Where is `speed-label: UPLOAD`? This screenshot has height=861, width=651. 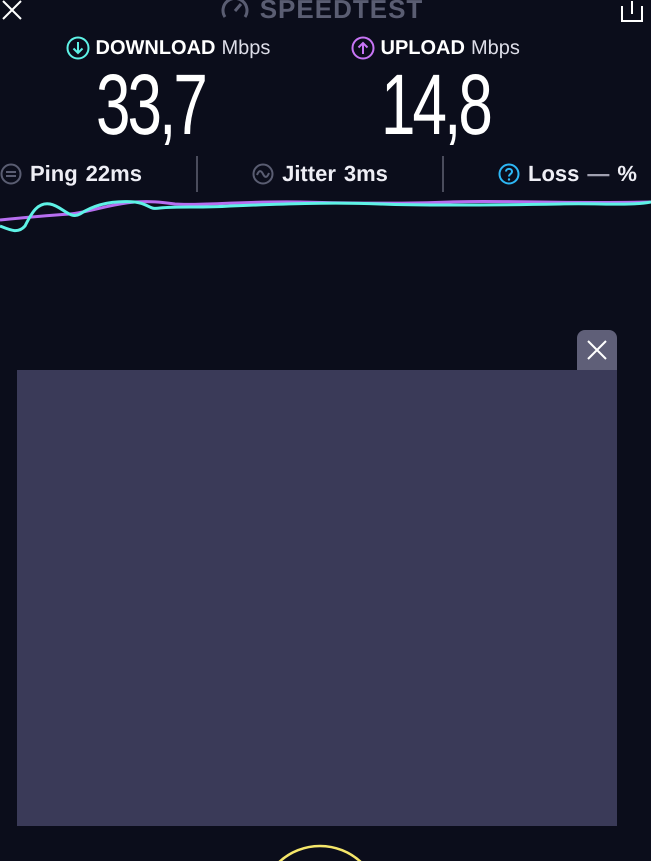 speed-label: UPLOAD is located at coordinates (422, 48).